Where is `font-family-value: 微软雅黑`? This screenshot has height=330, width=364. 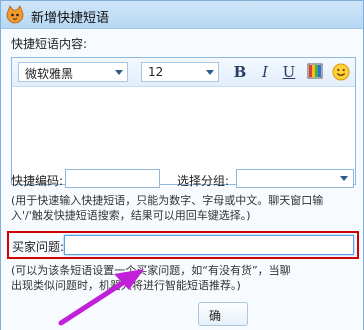
font-family-value: 微软雅黑 is located at coordinates (49, 74).